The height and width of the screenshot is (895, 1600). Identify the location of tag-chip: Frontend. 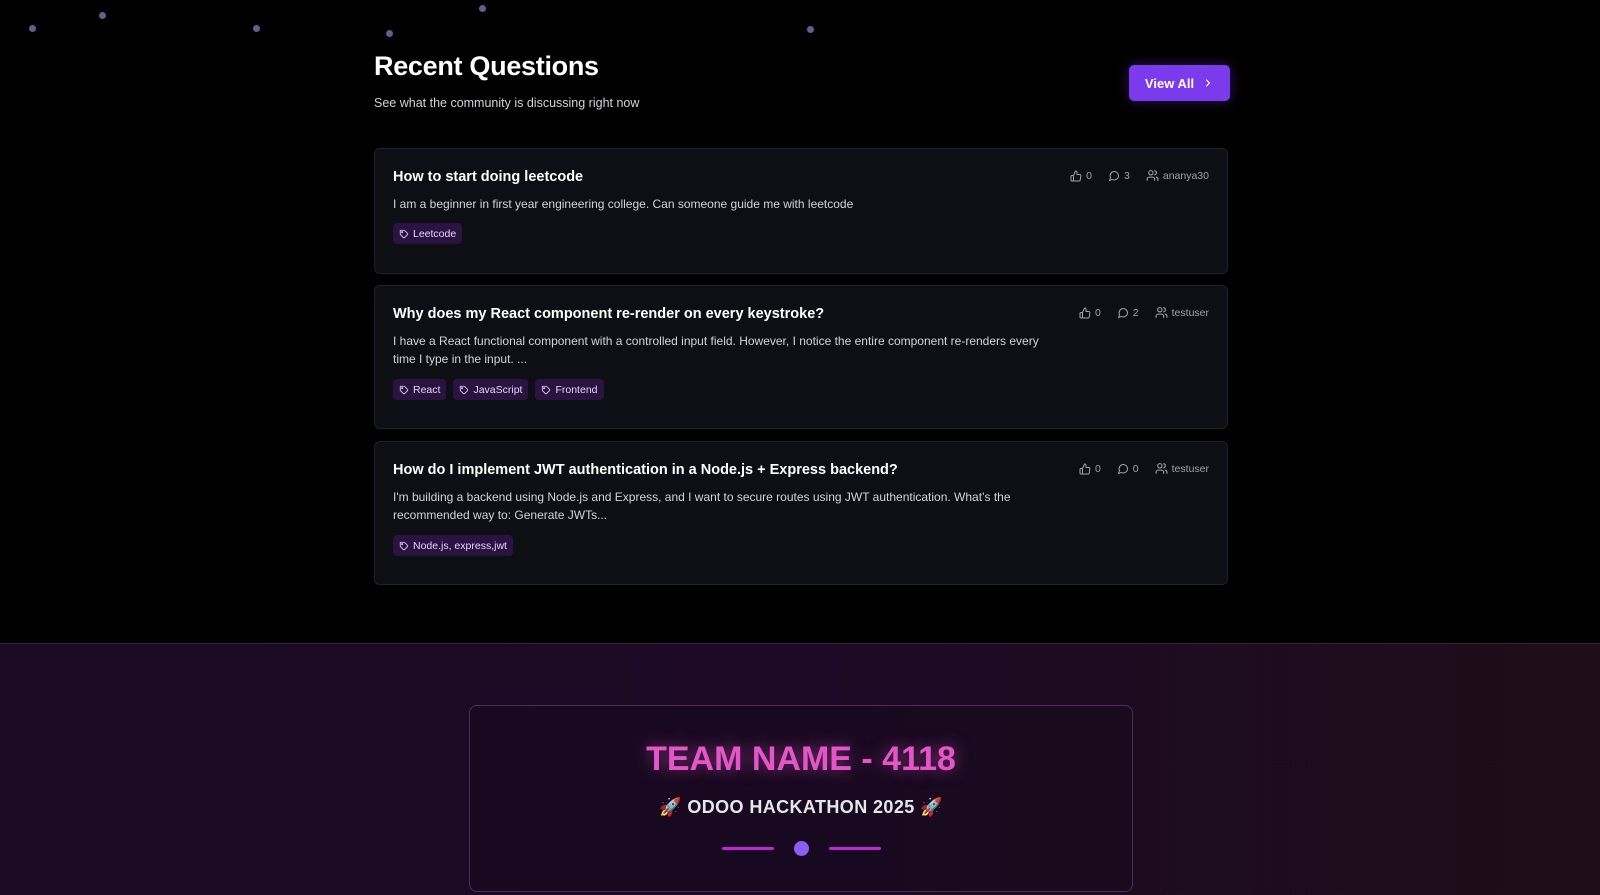
(569, 389).